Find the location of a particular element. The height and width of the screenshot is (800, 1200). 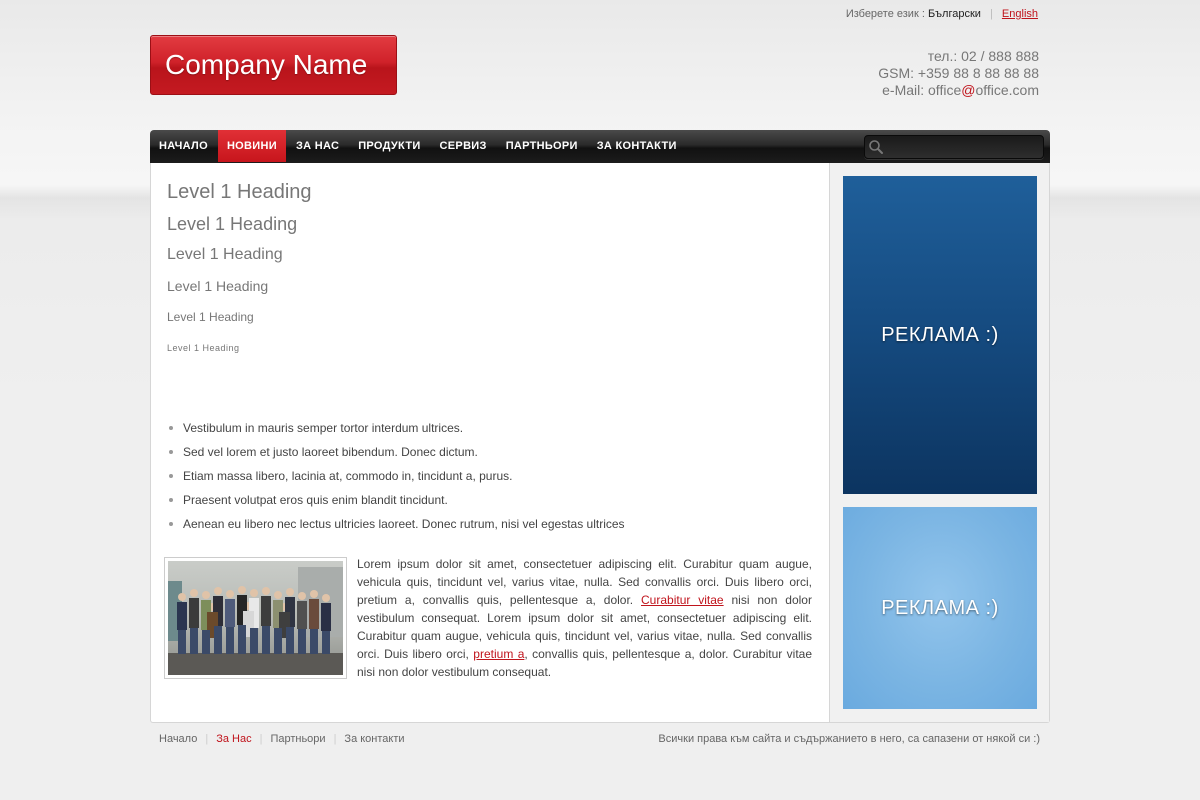

search-box is located at coordinates (954, 147).